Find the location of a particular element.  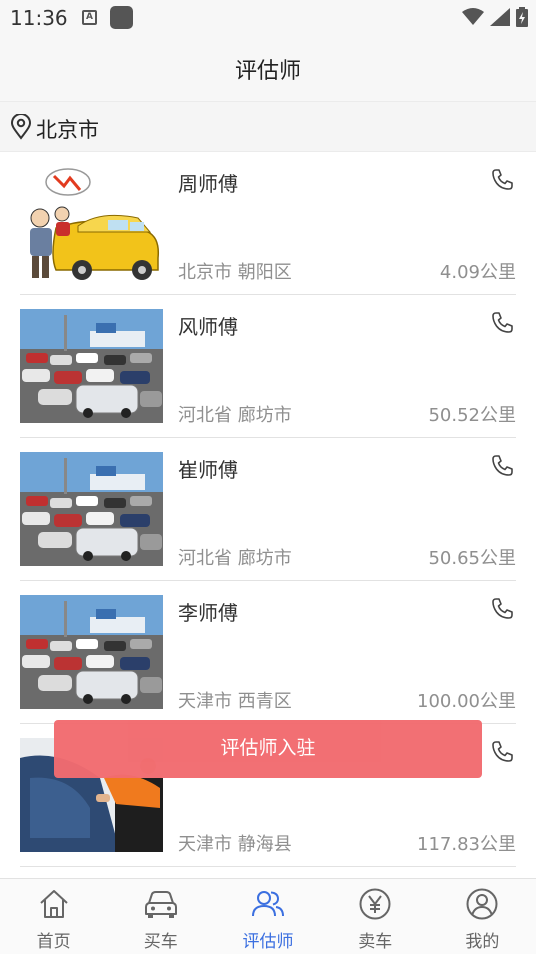

users-icon is located at coordinates (268, 904).